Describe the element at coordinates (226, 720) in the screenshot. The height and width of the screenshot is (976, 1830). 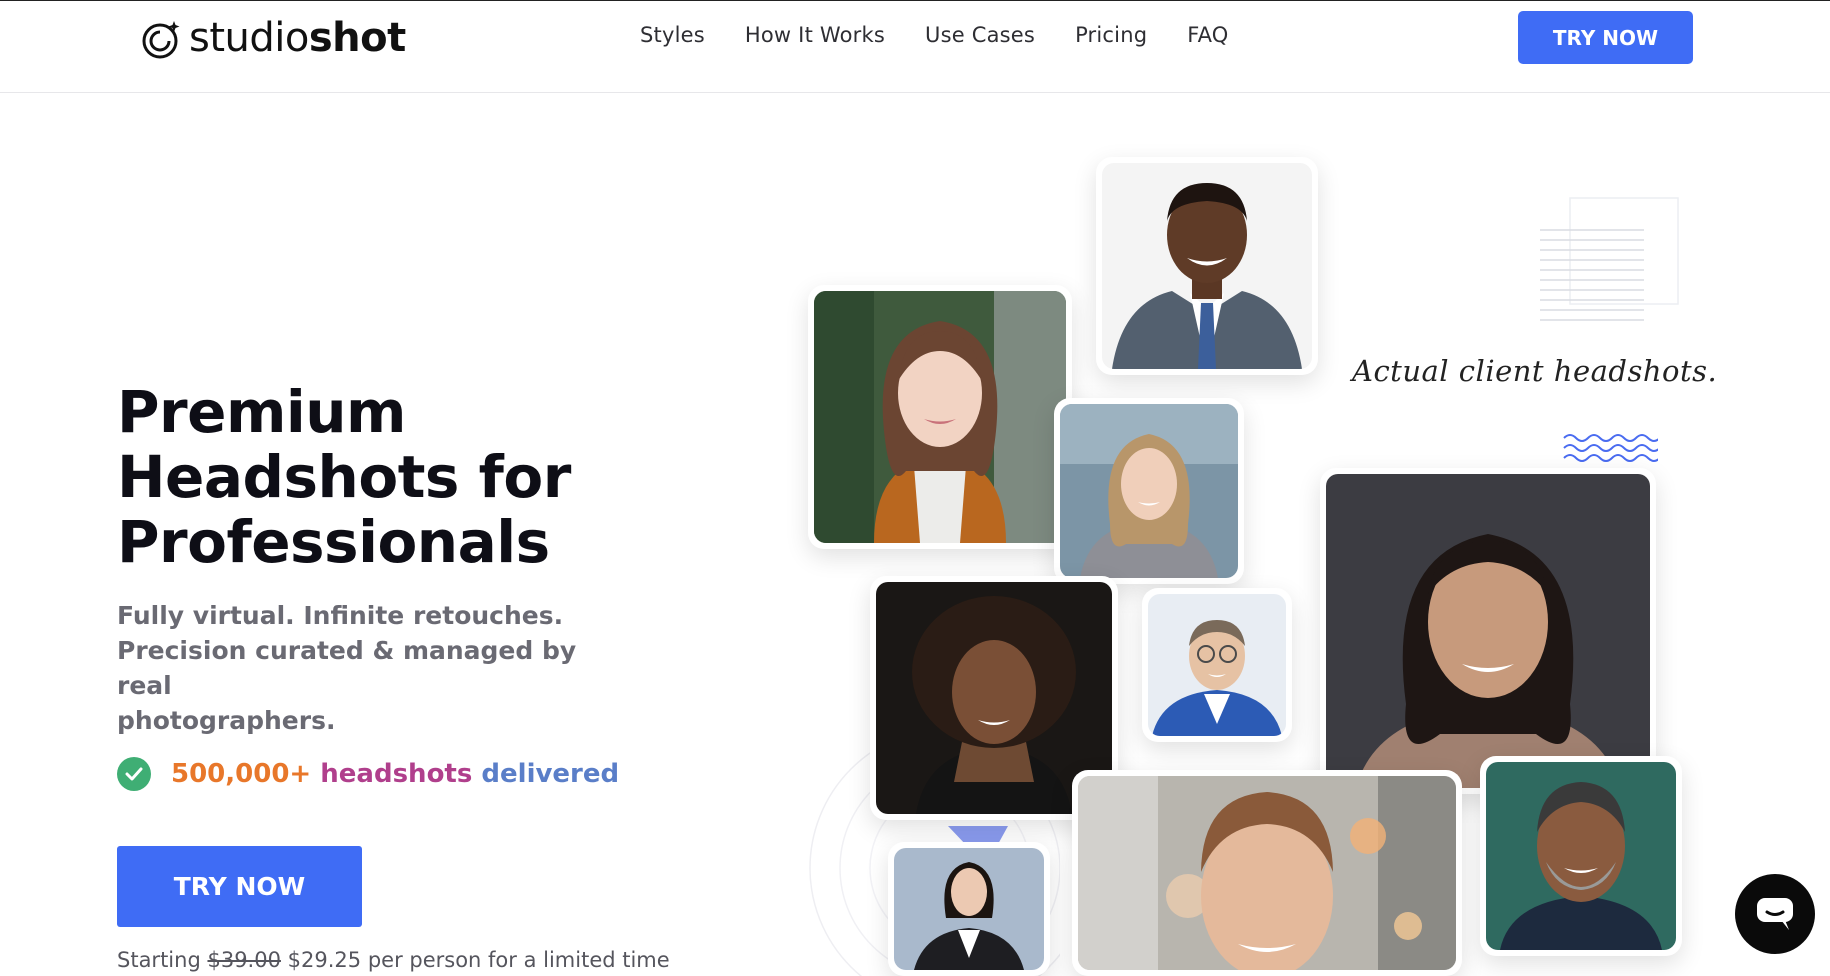
I see `hero-subtitle-line: photographers.` at that location.